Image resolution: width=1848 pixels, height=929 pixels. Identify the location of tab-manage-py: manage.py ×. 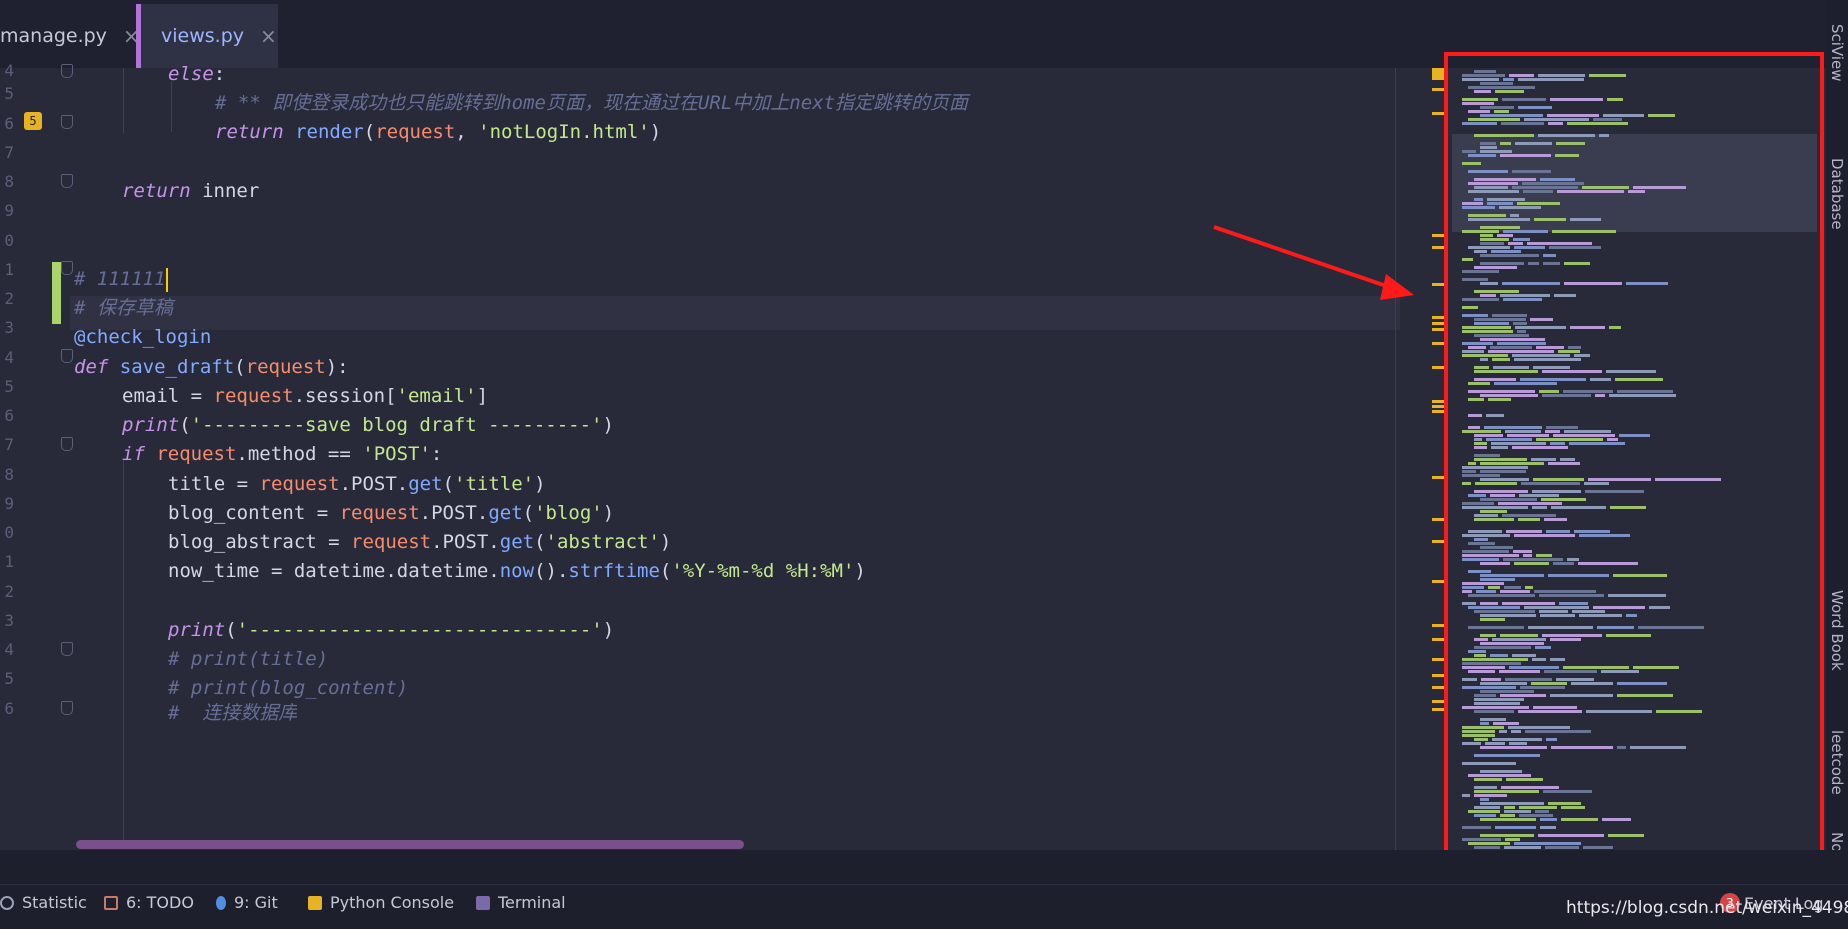
(70, 36).